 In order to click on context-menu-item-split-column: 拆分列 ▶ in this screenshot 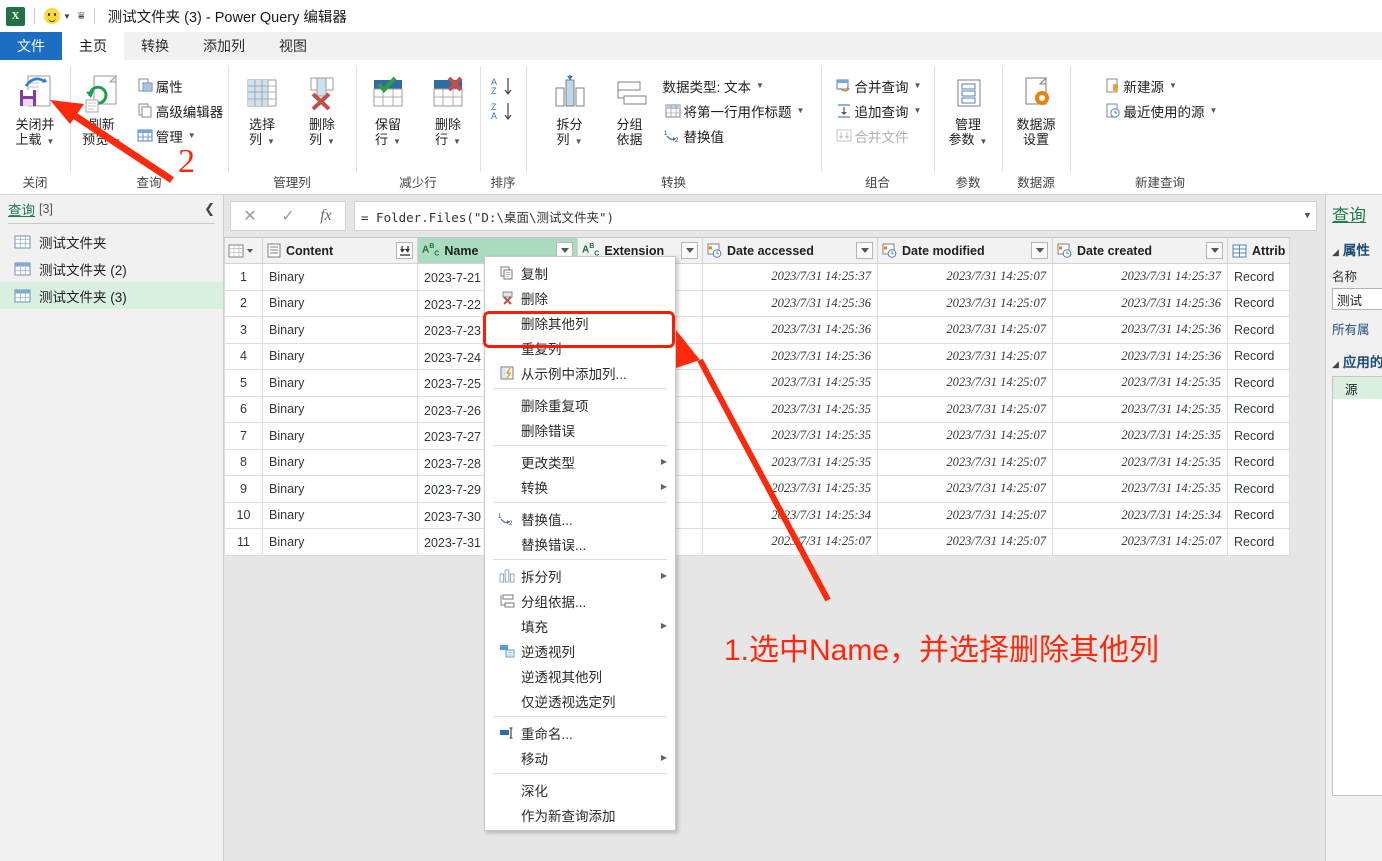, I will do `click(580, 575)`.